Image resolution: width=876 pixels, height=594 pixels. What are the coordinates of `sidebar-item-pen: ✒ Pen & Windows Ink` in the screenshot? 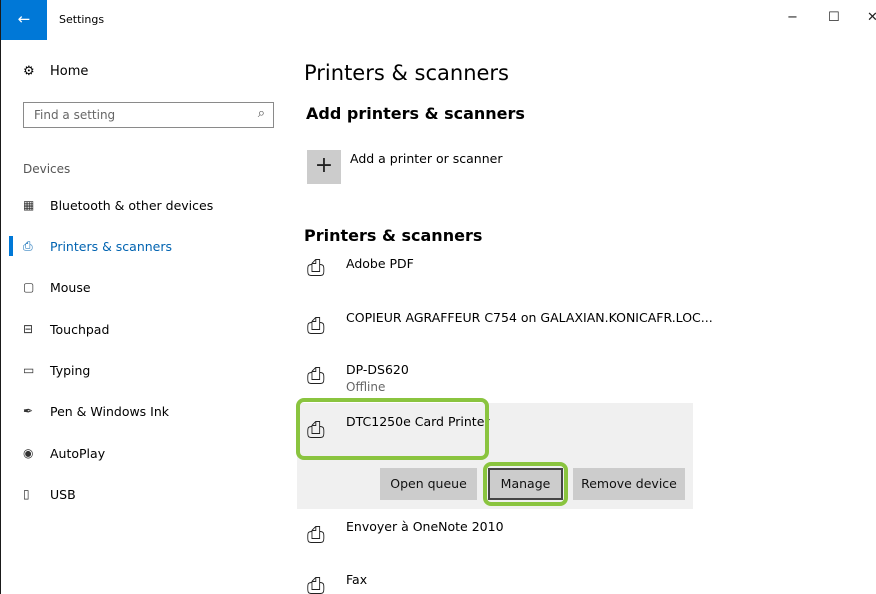 It's located at (96, 411).